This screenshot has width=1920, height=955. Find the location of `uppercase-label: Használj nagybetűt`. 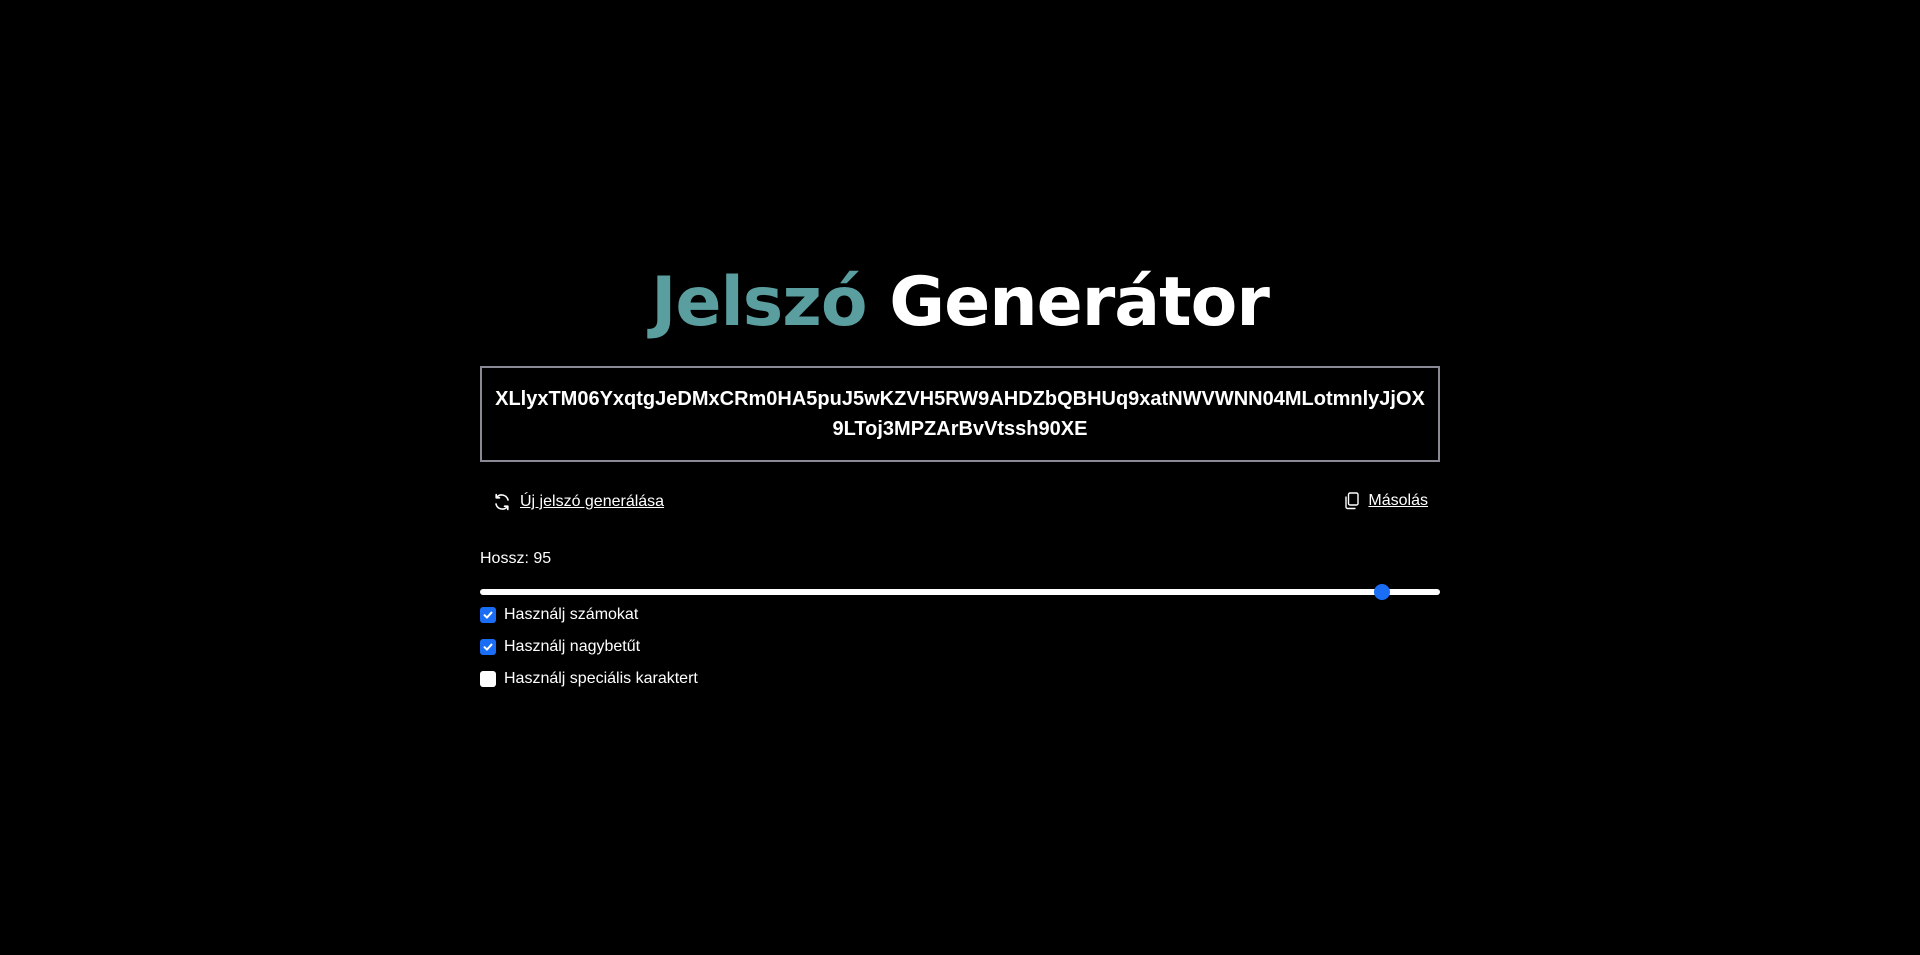

uppercase-label: Használj nagybetűt is located at coordinates (572, 646).